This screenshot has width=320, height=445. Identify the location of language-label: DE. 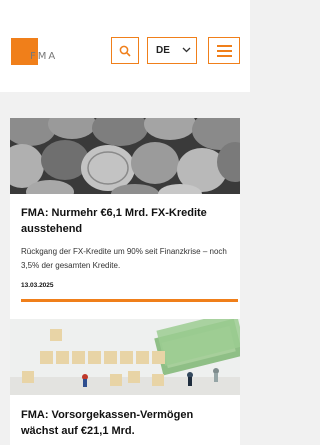
(163, 50).